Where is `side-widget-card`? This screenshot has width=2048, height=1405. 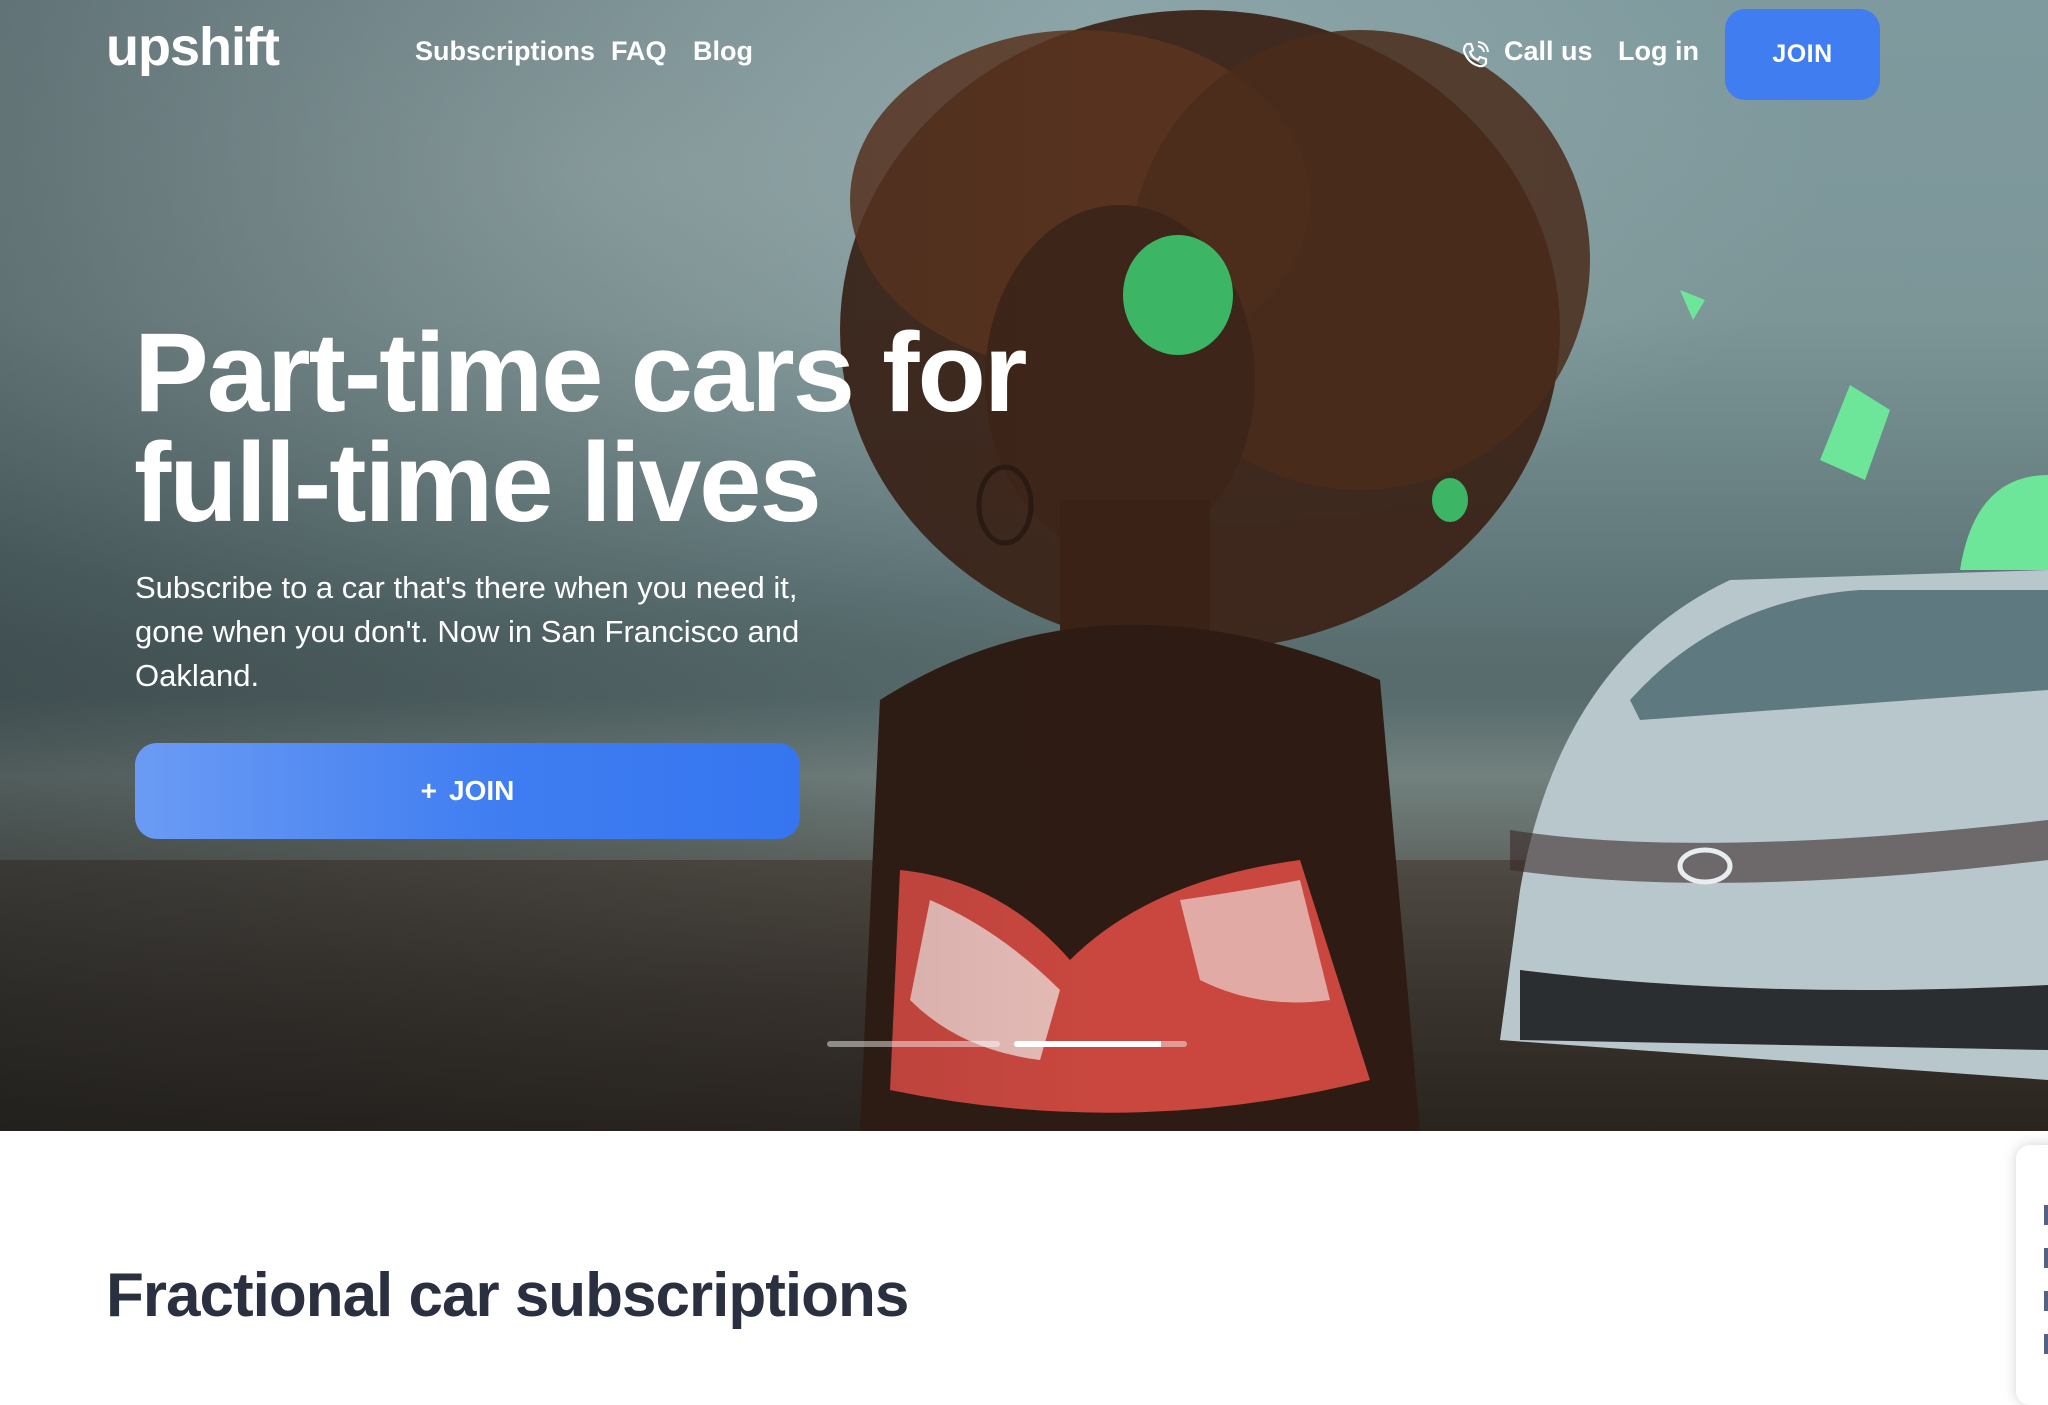 side-widget-card is located at coordinates (2032, 1275).